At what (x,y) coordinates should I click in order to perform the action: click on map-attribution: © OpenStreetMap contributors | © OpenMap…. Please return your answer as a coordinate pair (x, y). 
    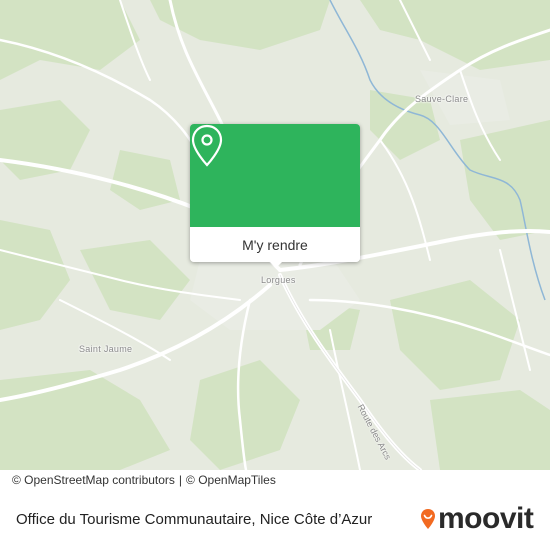
    Looking at the image, I should click on (275, 480).